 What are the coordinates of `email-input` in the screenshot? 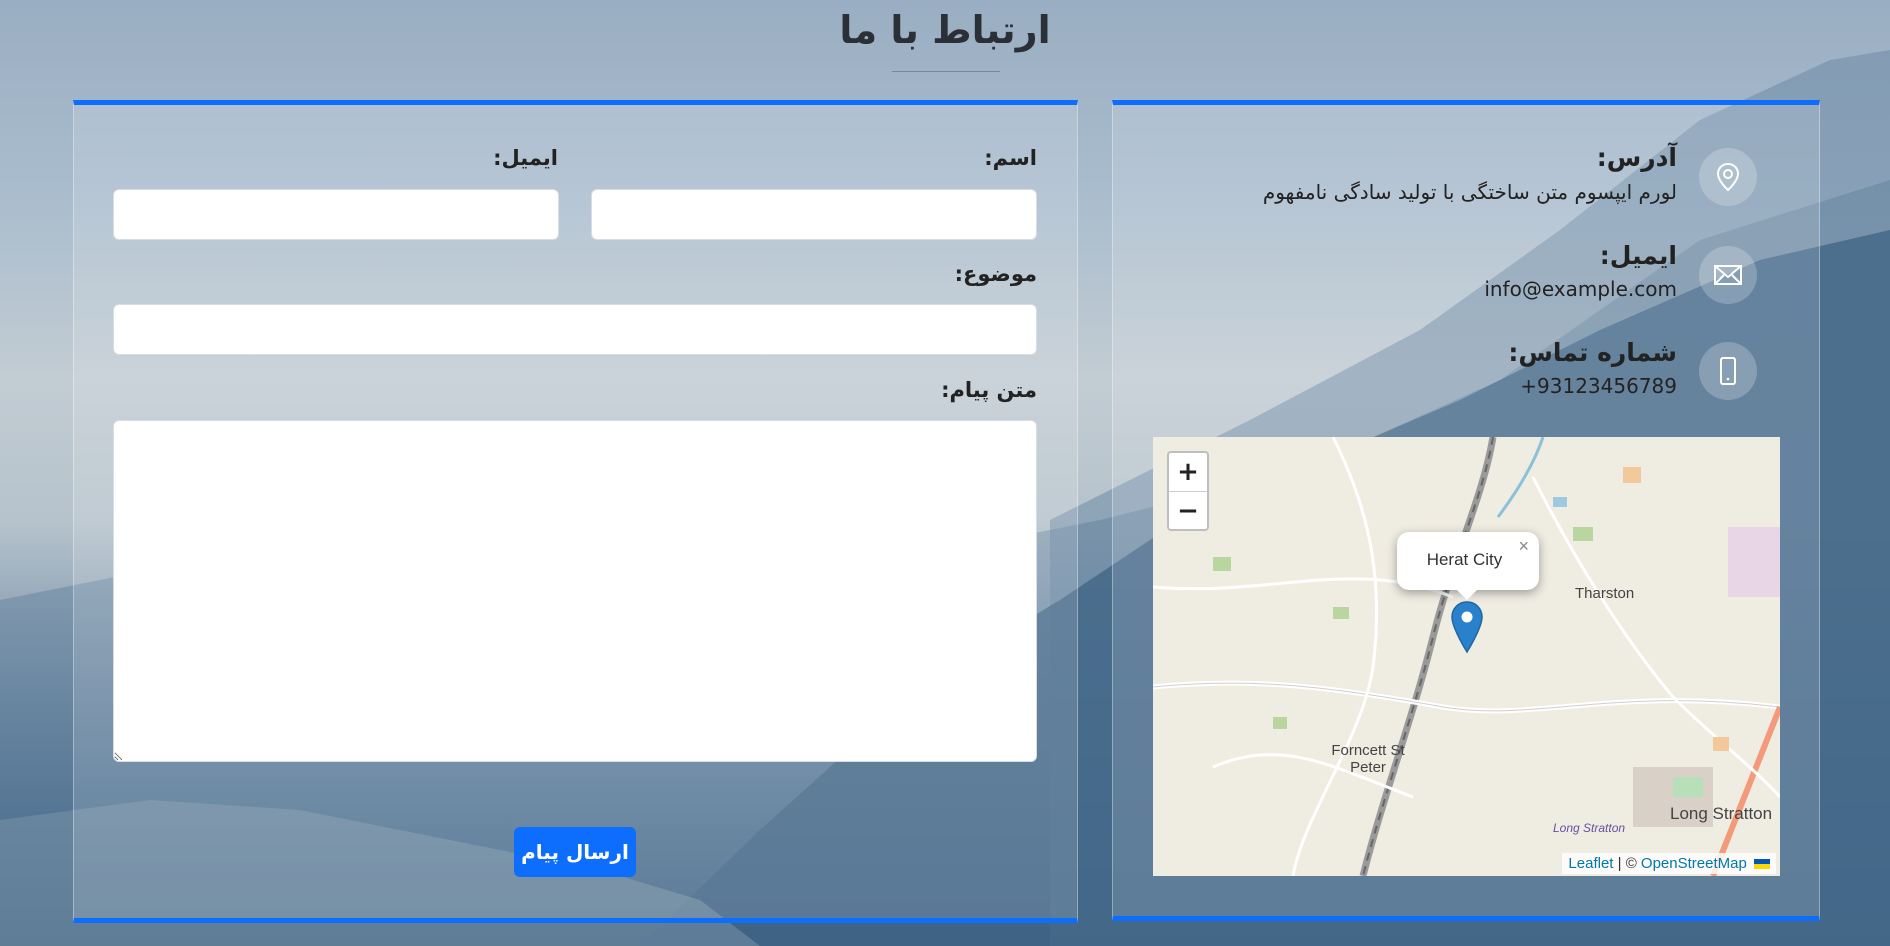 It's located at (336, 214).